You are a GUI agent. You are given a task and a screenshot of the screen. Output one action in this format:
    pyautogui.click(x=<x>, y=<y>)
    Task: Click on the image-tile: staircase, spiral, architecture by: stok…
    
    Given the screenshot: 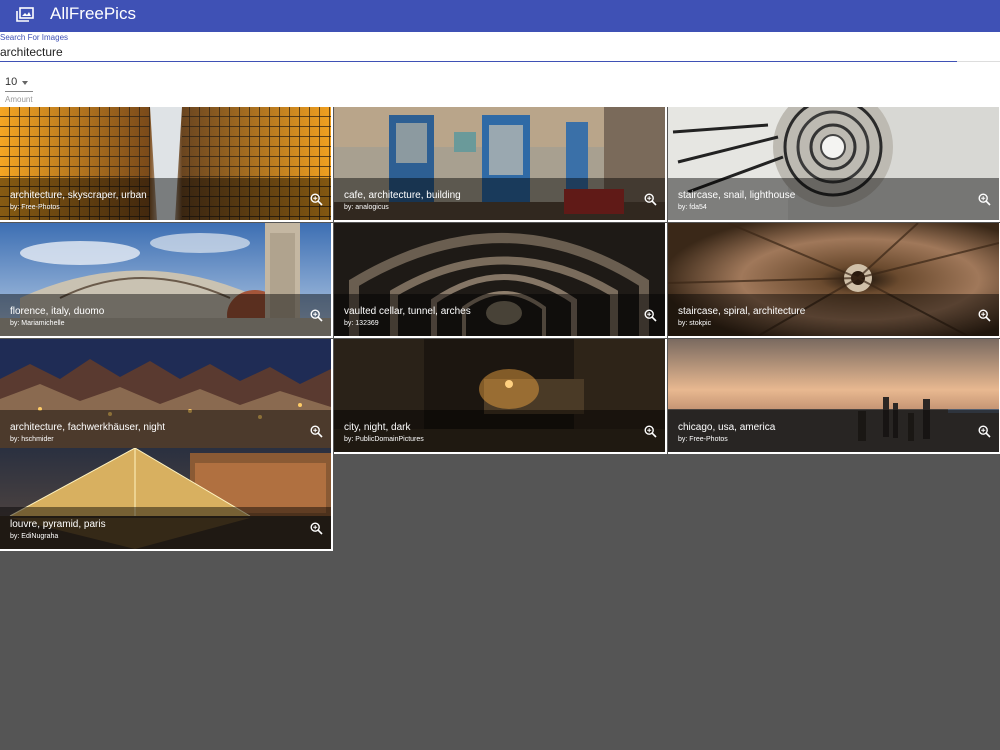 What is the action you would take?
    pyautogui.click(x=834, y=280)
    